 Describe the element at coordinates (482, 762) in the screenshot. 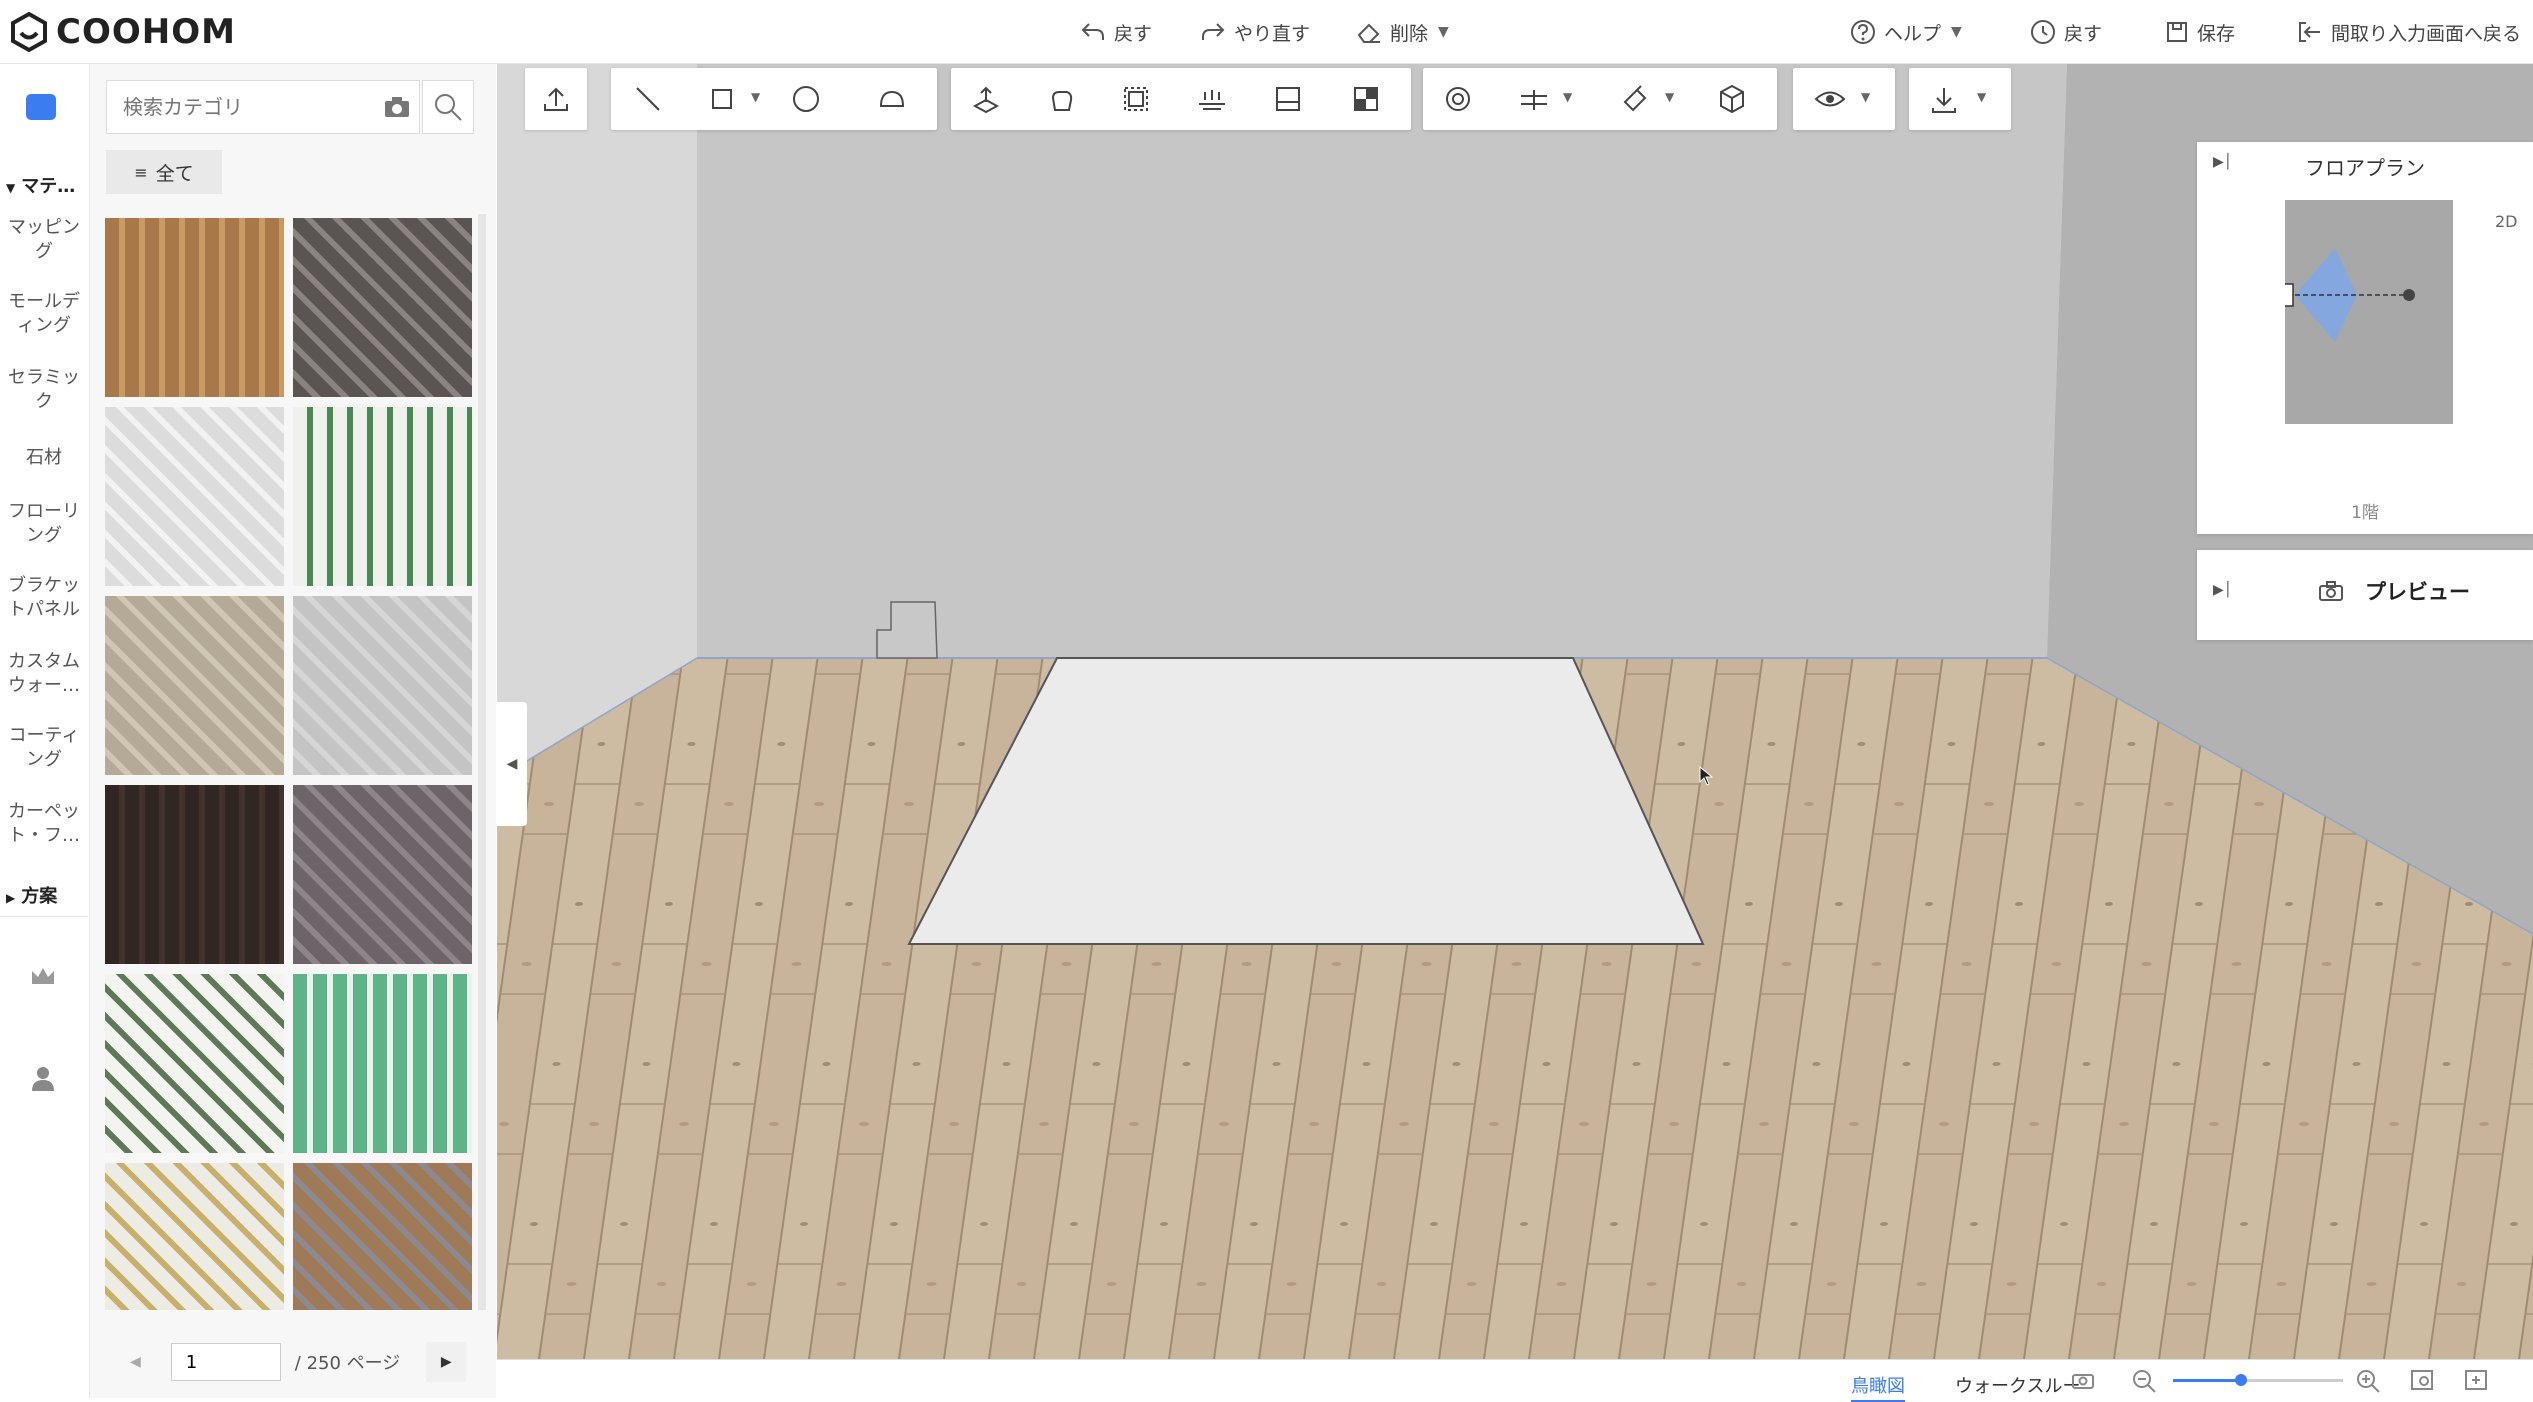

I see `scrollbar` at that location.